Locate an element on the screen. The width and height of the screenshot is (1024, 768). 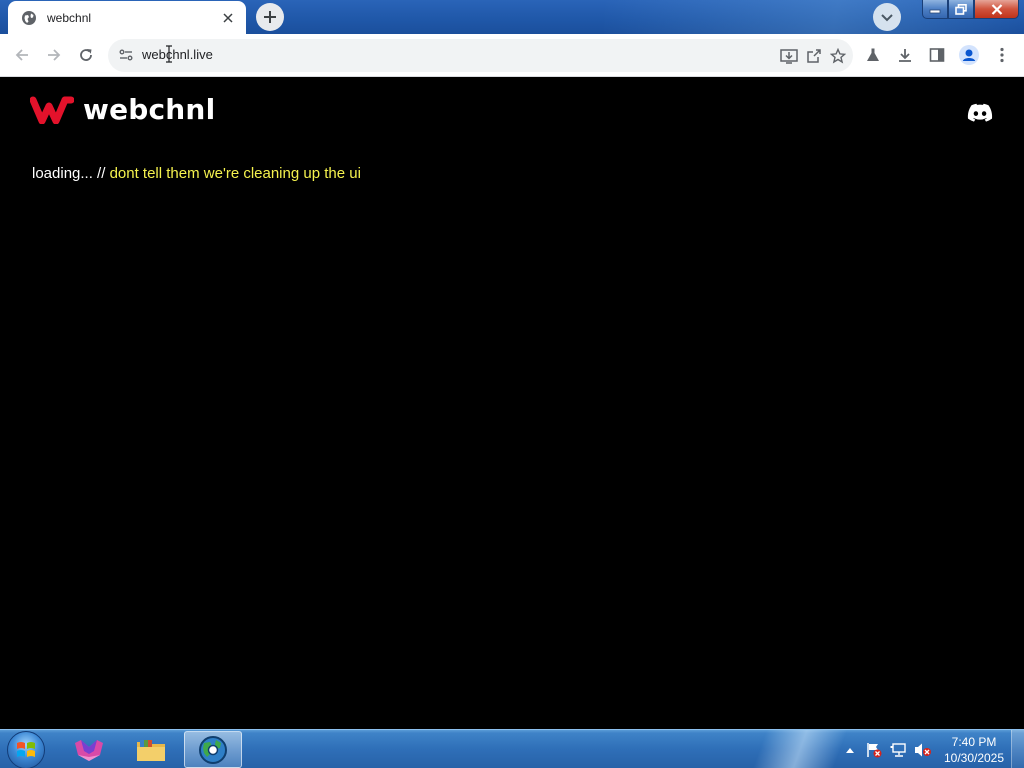
tab-strip: webchnl is located at coordinates (512, 17).